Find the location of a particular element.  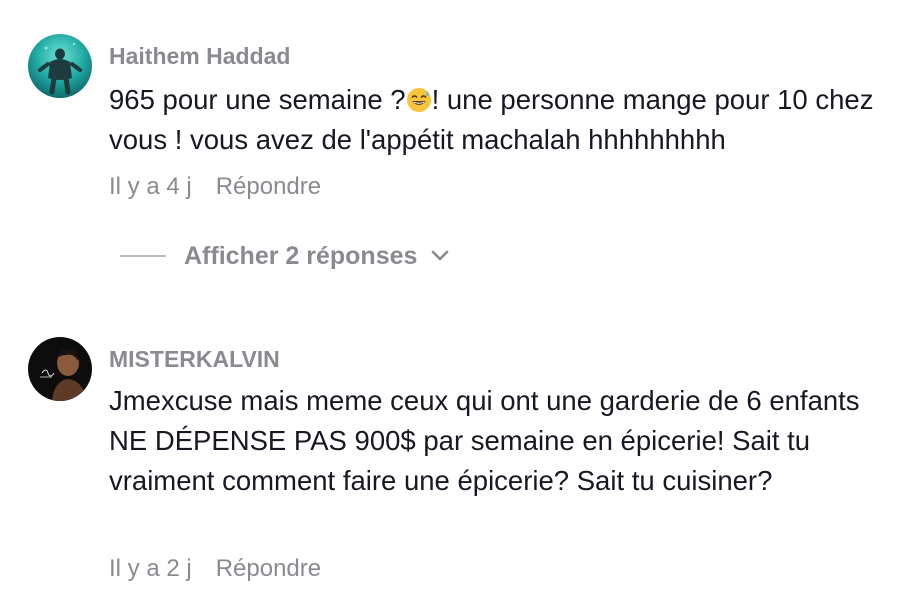

comment-author: Haithem Haddad is located at coordinates (199, 56).